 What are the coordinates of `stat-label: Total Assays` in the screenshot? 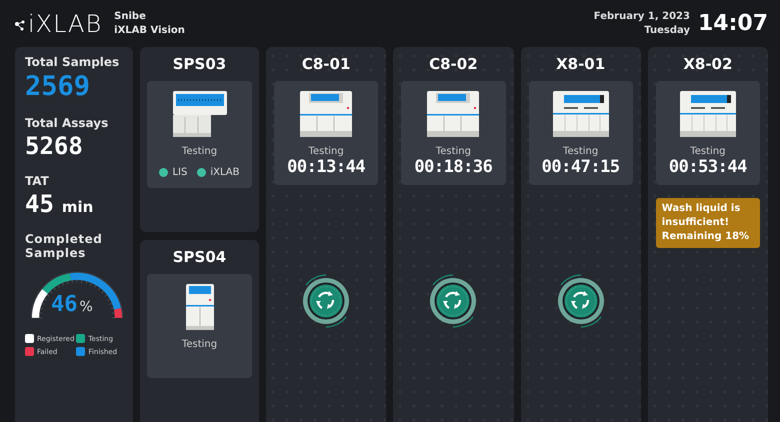 It's located at (67, 123).